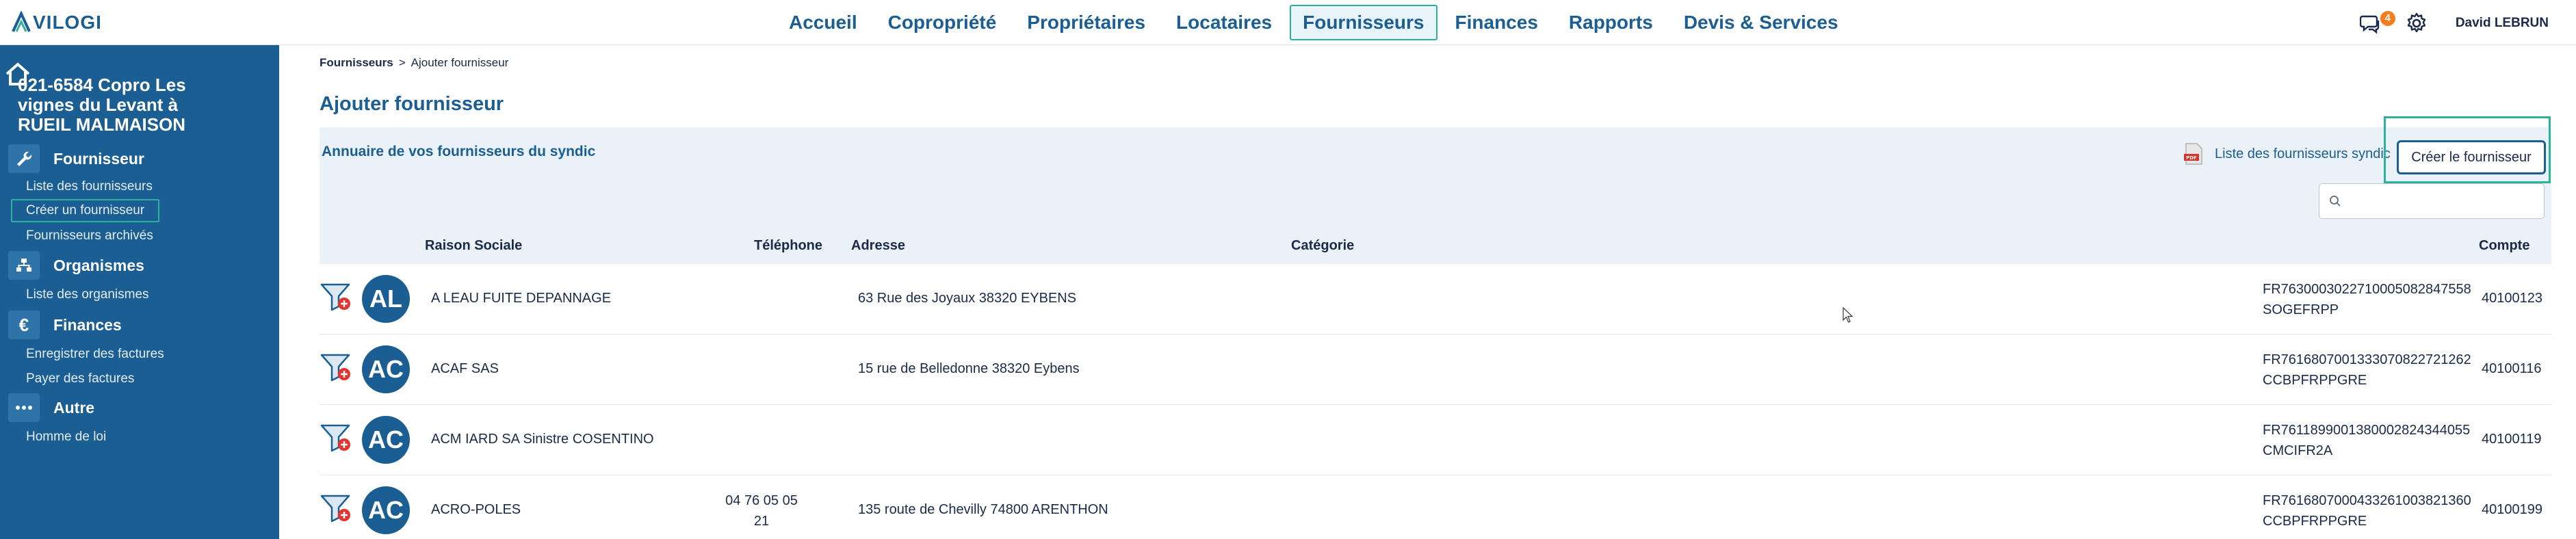 The height and width of the screenshot is (539, 2576). What do you see at coordinates (2193, 154) in the screenshot?
I see `pdf-file-icon: PDF` at bounding box center [2193, 154].